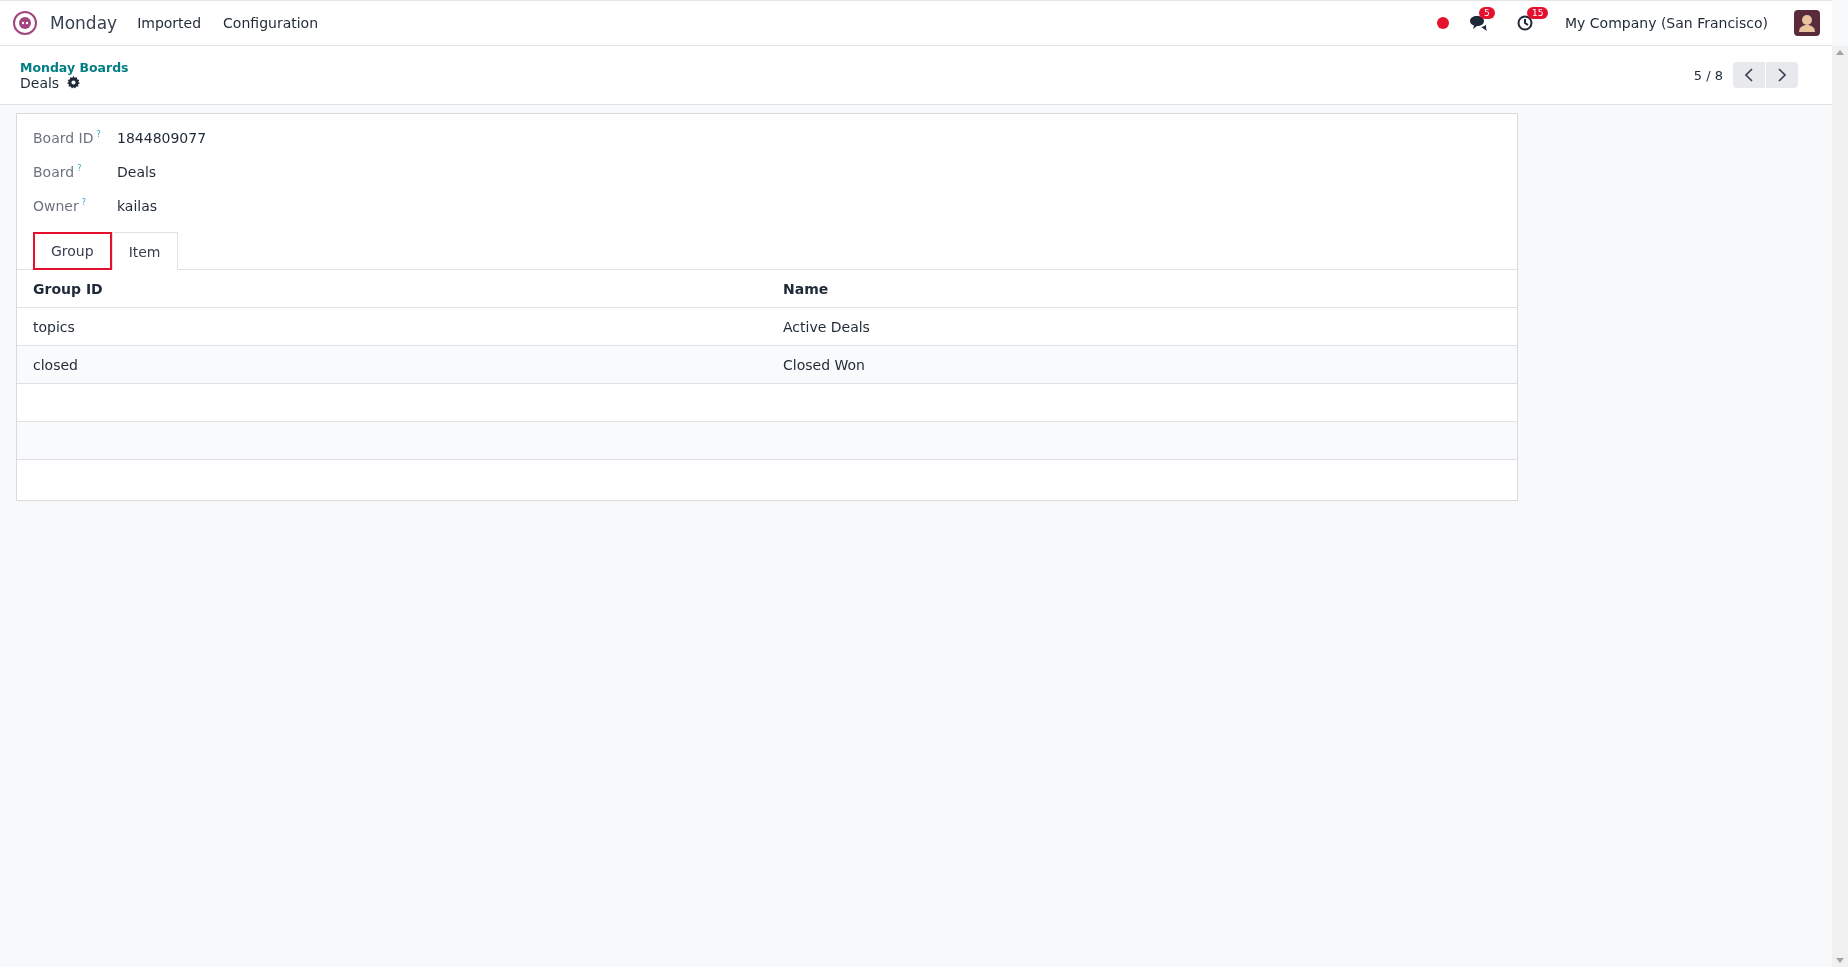  What do you see at coordinates (1708, 75) in the screenshot?
I see `pager-value: 5 / 8` at bounding box center [1708, 75].